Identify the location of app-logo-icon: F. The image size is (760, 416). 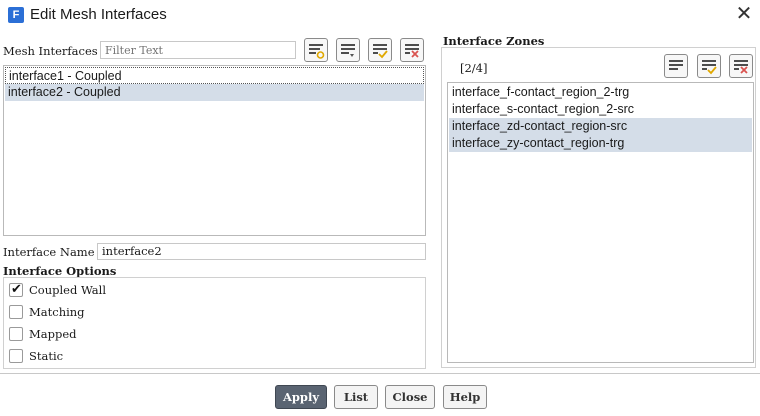
(16, 15).